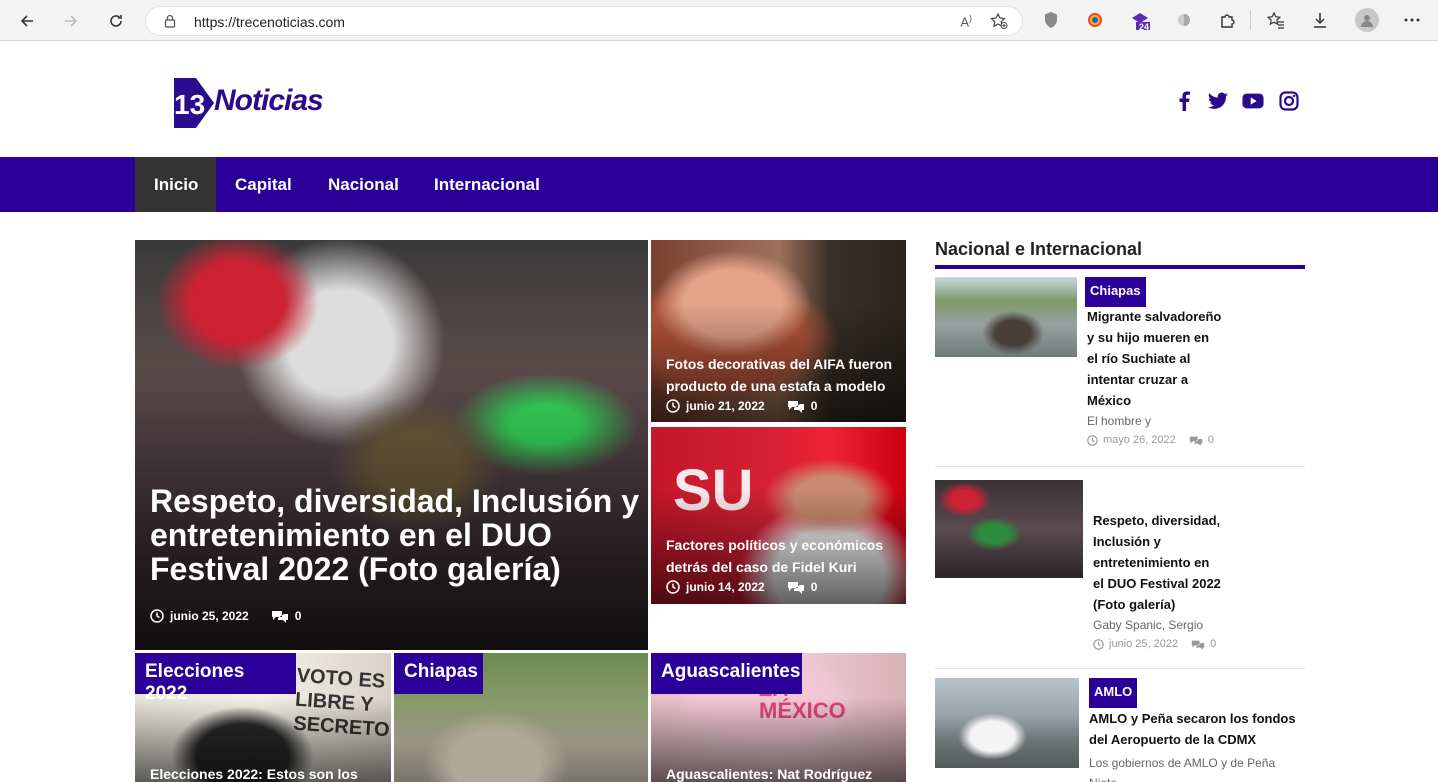 The width and height of the screenshot is (1438, 782). Describe the element at coordinates (1140, 21) in the screenshot. I see `extension-badge-icon: 24` at that location.